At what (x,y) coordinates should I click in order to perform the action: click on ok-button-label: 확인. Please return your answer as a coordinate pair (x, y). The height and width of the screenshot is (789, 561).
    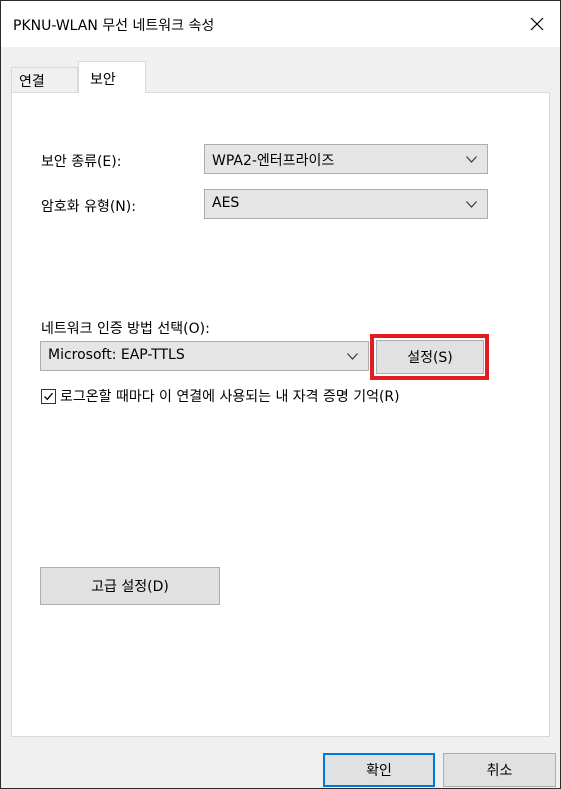
    Looking at the image, I should click on (379, 771).